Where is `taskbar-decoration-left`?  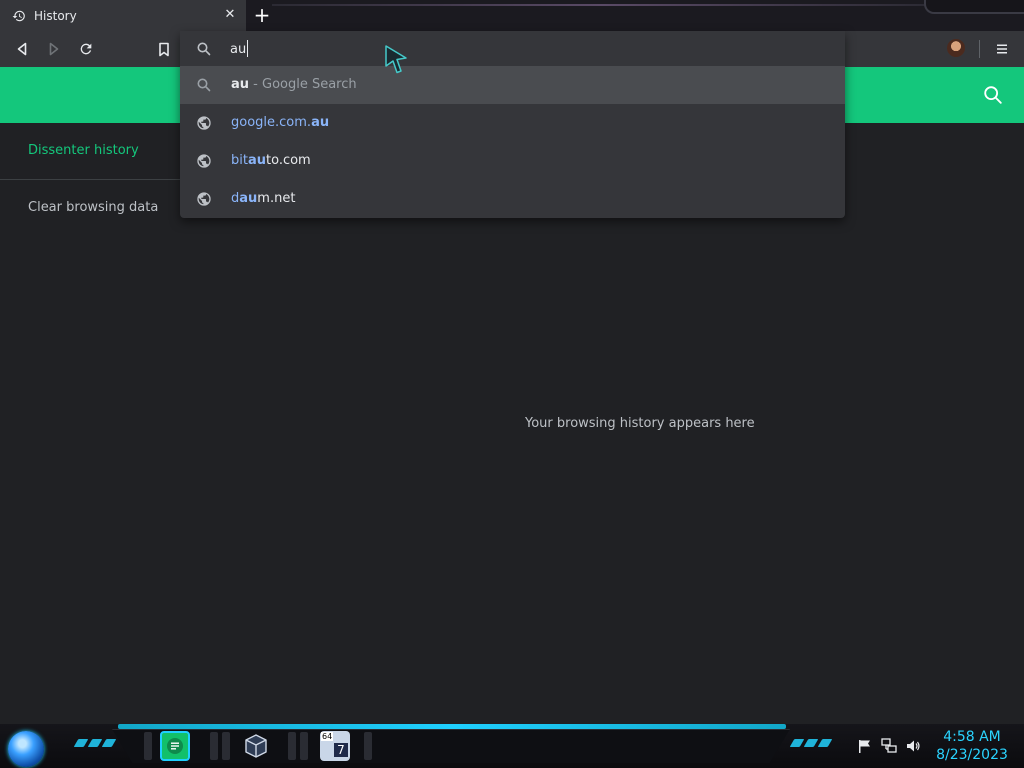
taskbar-decoration-left is located at coordinates (95, 743).